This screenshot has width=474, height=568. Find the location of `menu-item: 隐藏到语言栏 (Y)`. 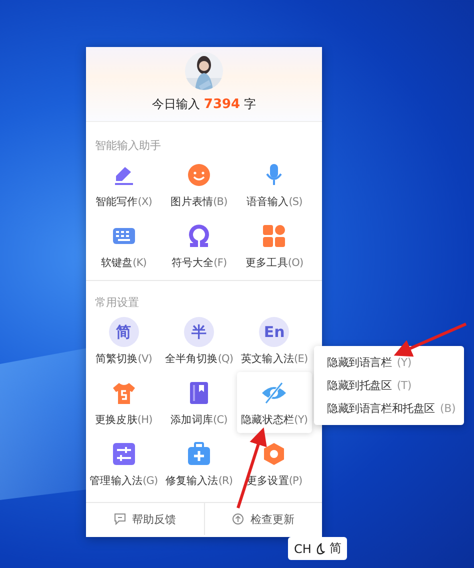

menu-item: 隐藏到语言栏 (Y) is located at coordinates (389, 362).